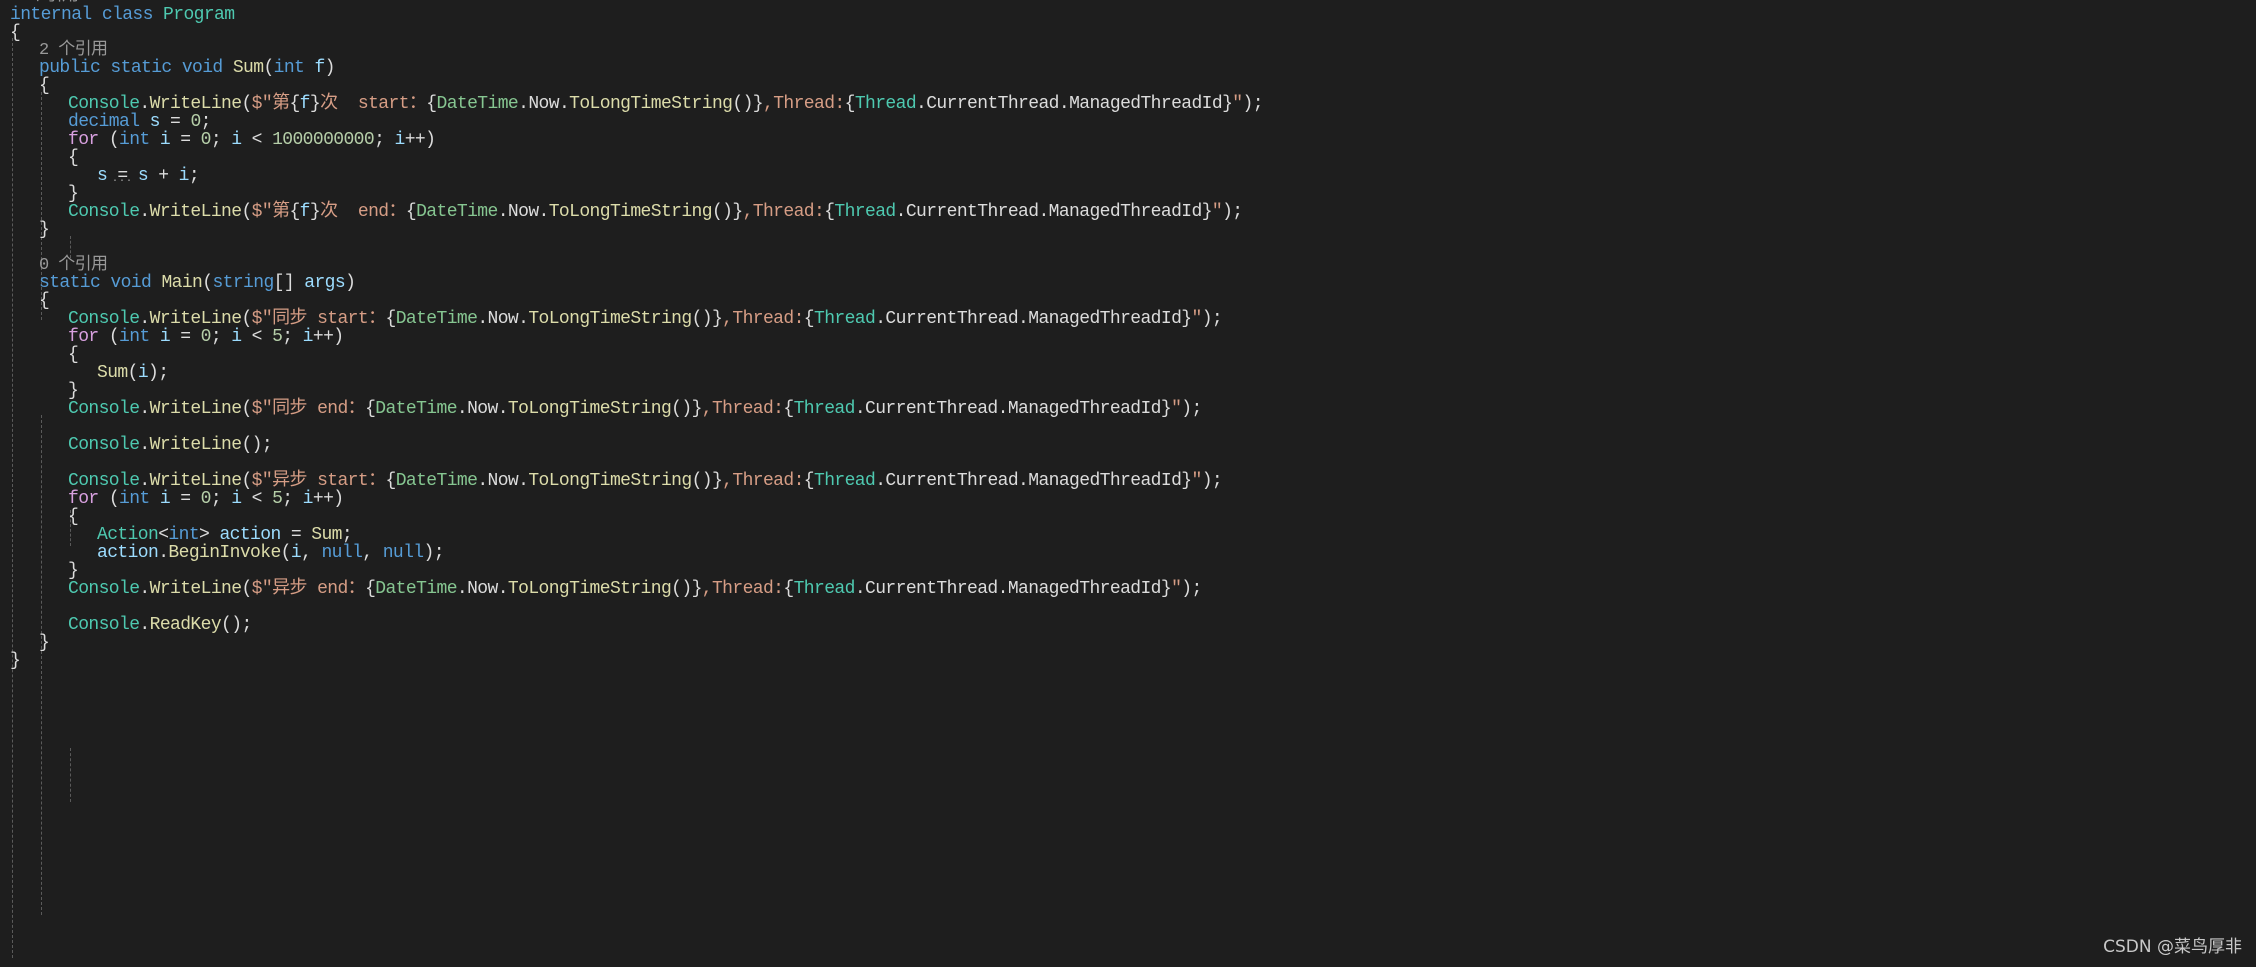 The image size is (2256, 967). What do you see at coordinates (170, 445) in the screenshot?
I see `main-empty-writeline: Console.WriteLine();` at bounding box center [170, 445].